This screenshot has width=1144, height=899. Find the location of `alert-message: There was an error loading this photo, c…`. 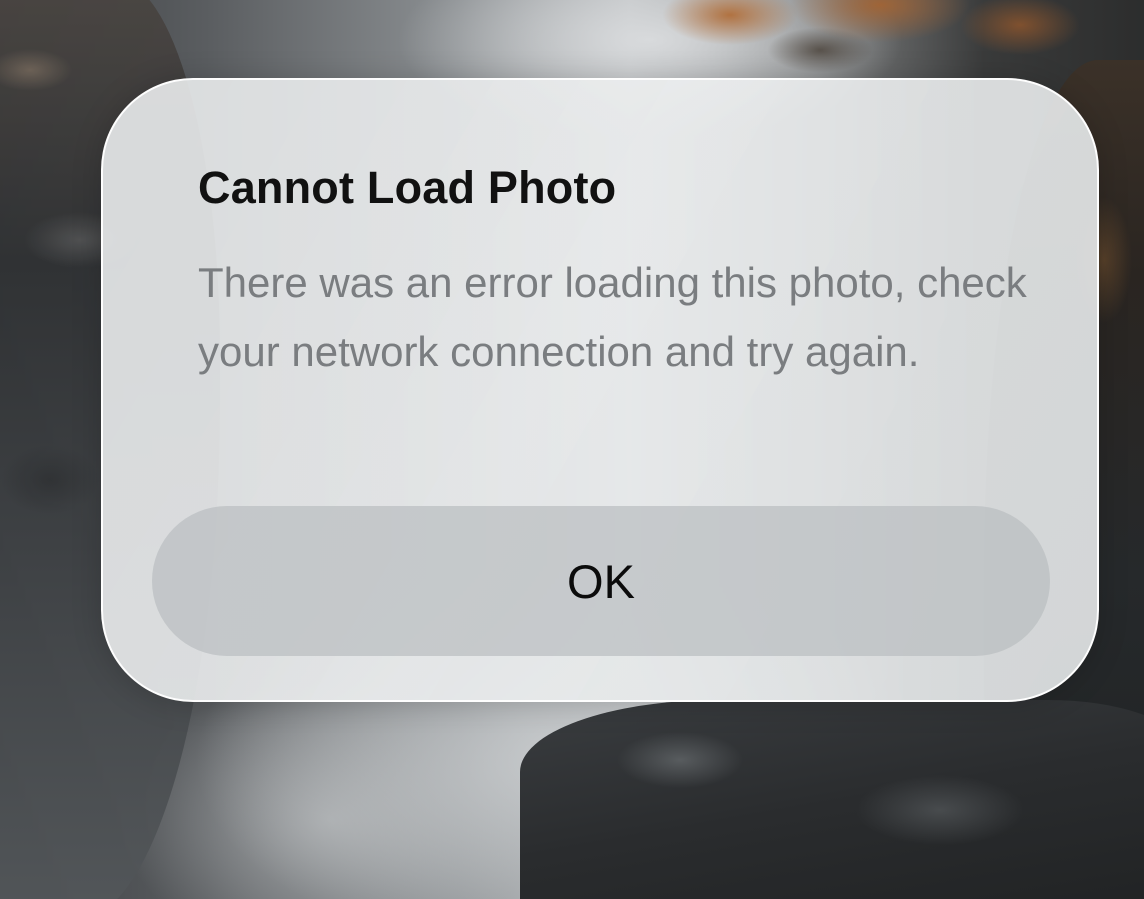

alert-message: There was an error loading this photo, c… is located at coordinates (612, 317).